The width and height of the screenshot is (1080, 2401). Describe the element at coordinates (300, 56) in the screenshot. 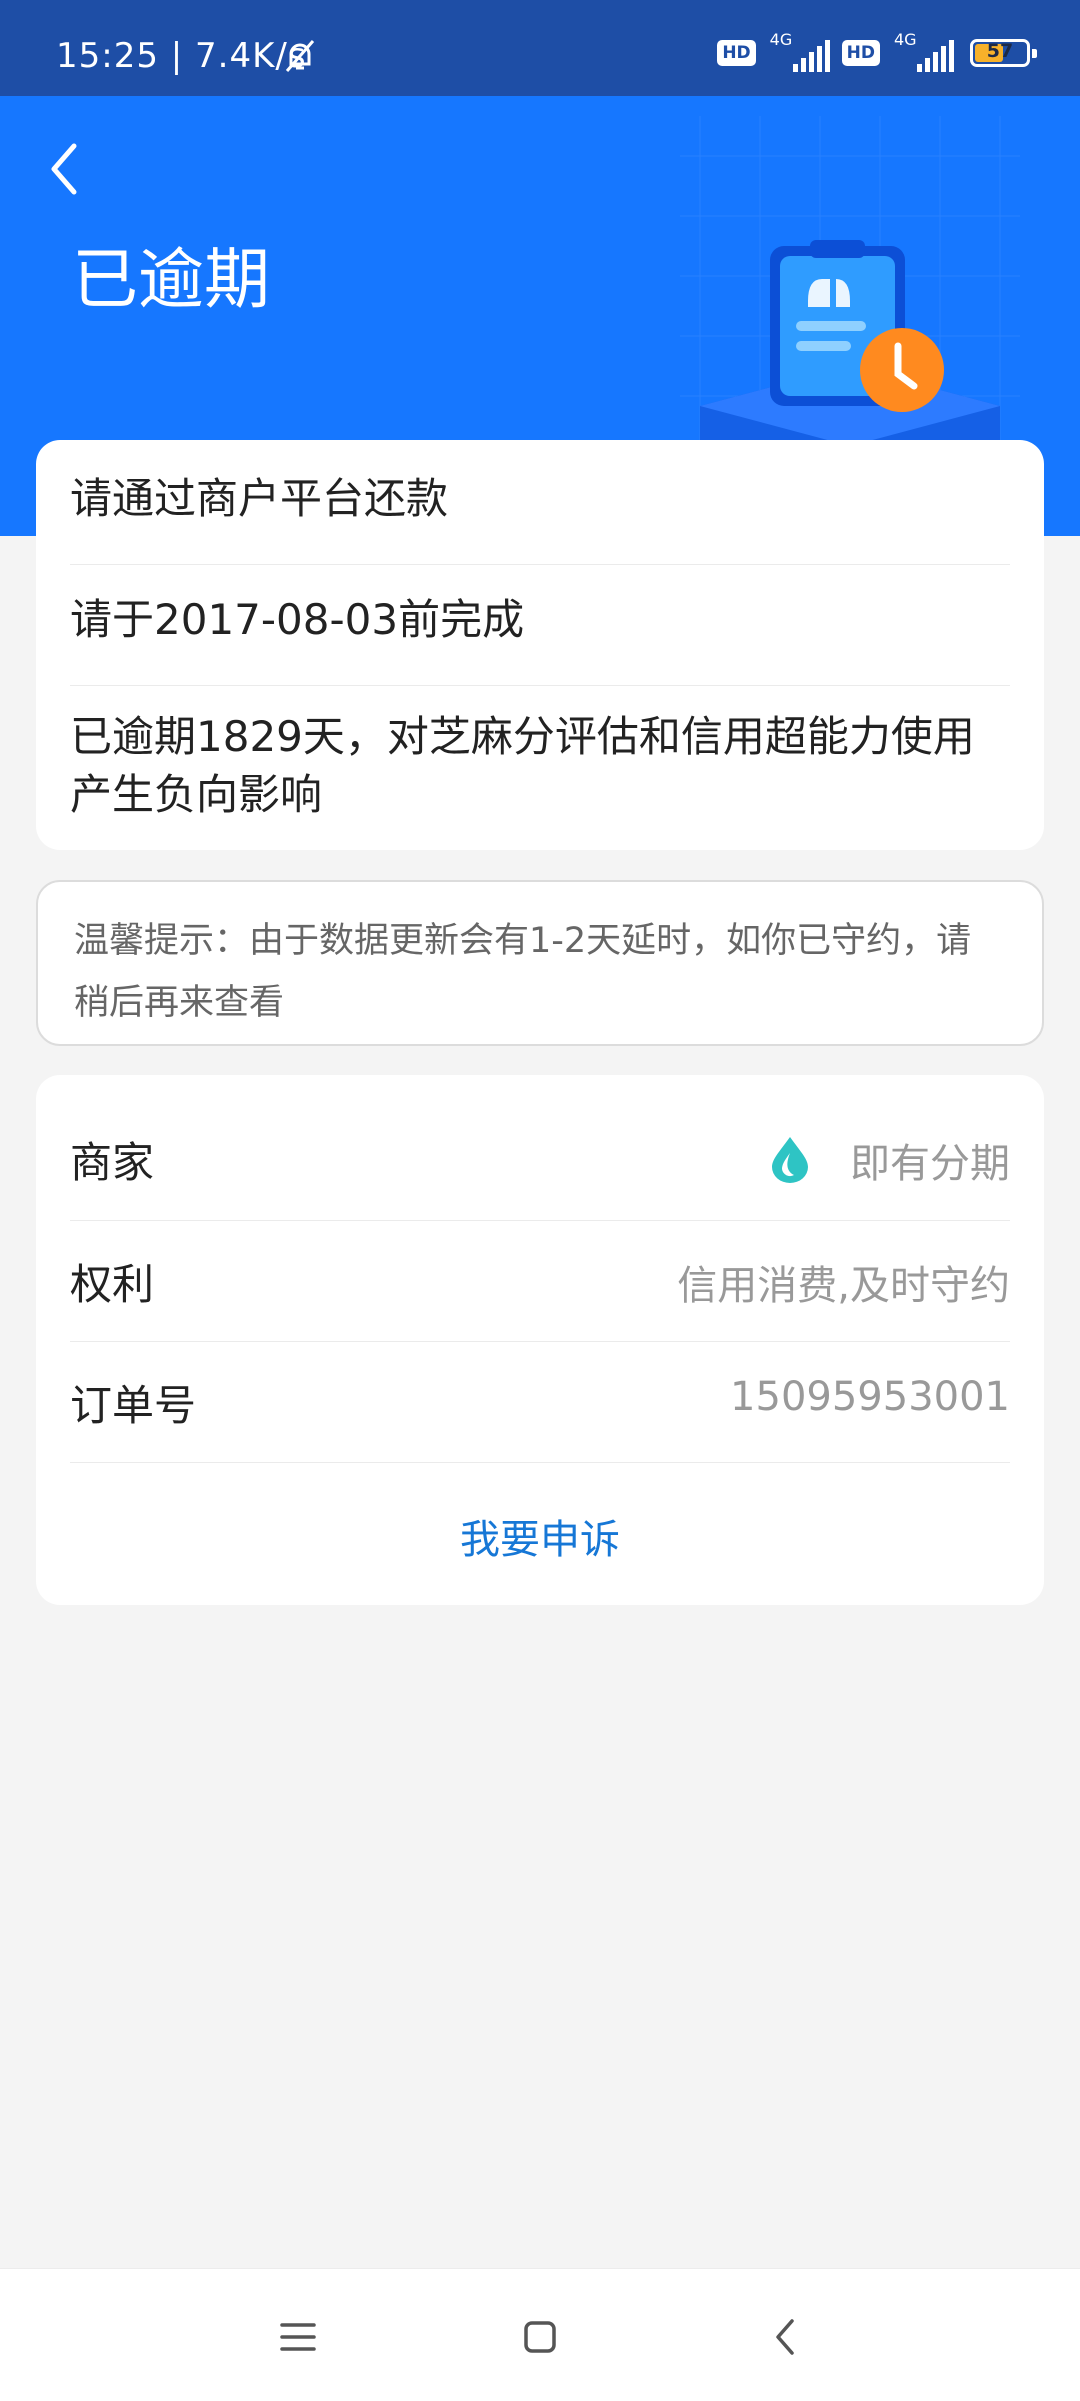

I see `mute-icon` at that location.